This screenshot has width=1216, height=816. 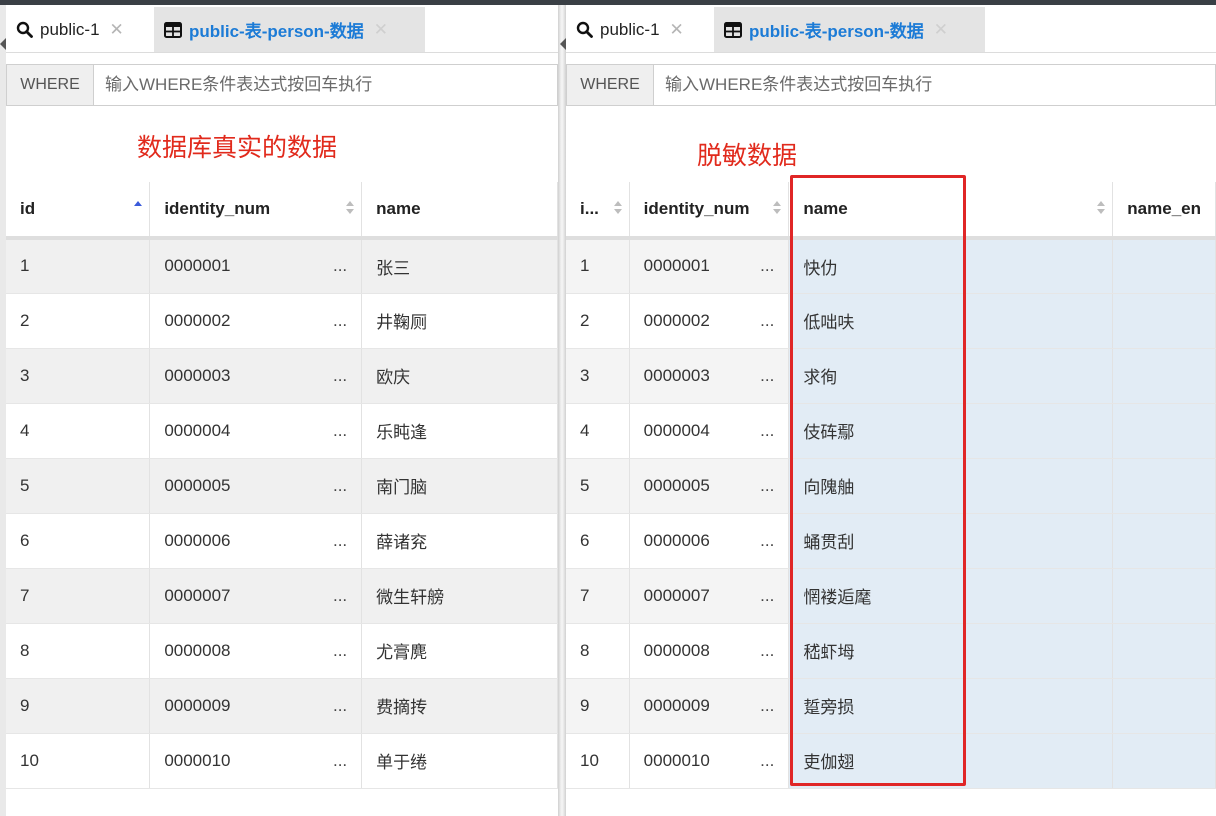 I want to click on cell-name: 薛诸兖, so click(x=459, y=541).